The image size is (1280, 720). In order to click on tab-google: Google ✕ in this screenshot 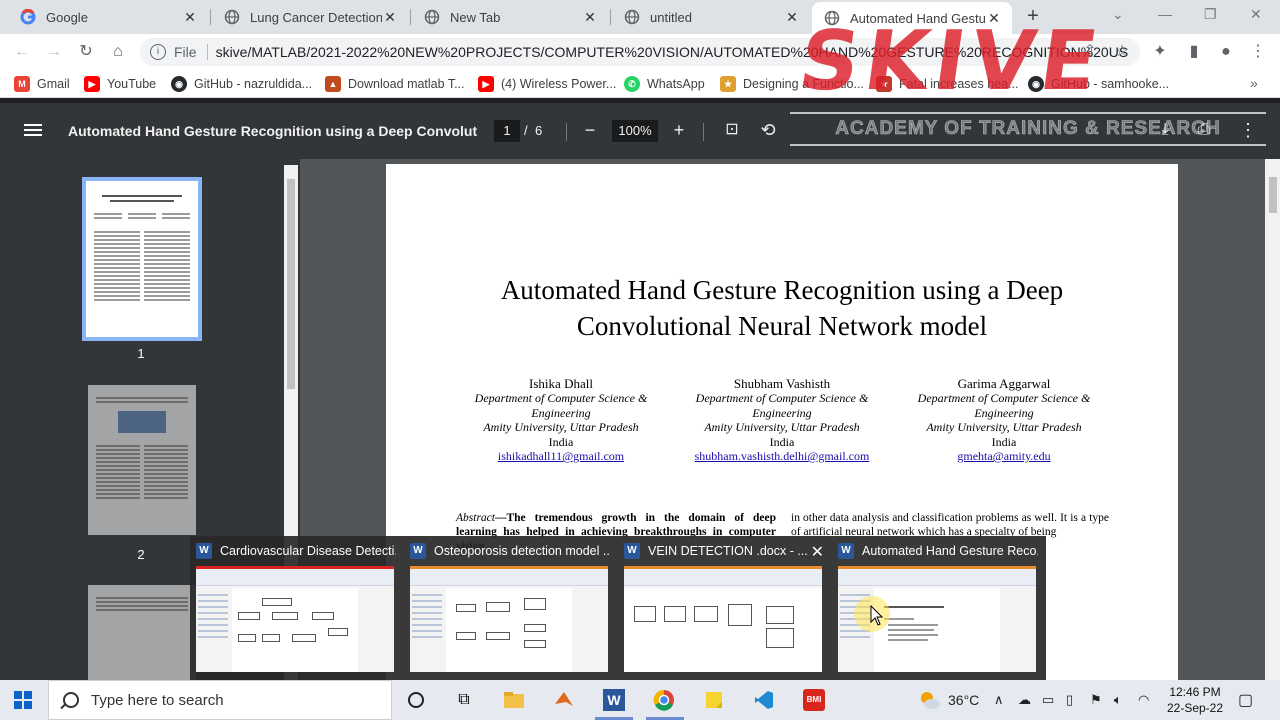, I will do `click(108, 17)`.